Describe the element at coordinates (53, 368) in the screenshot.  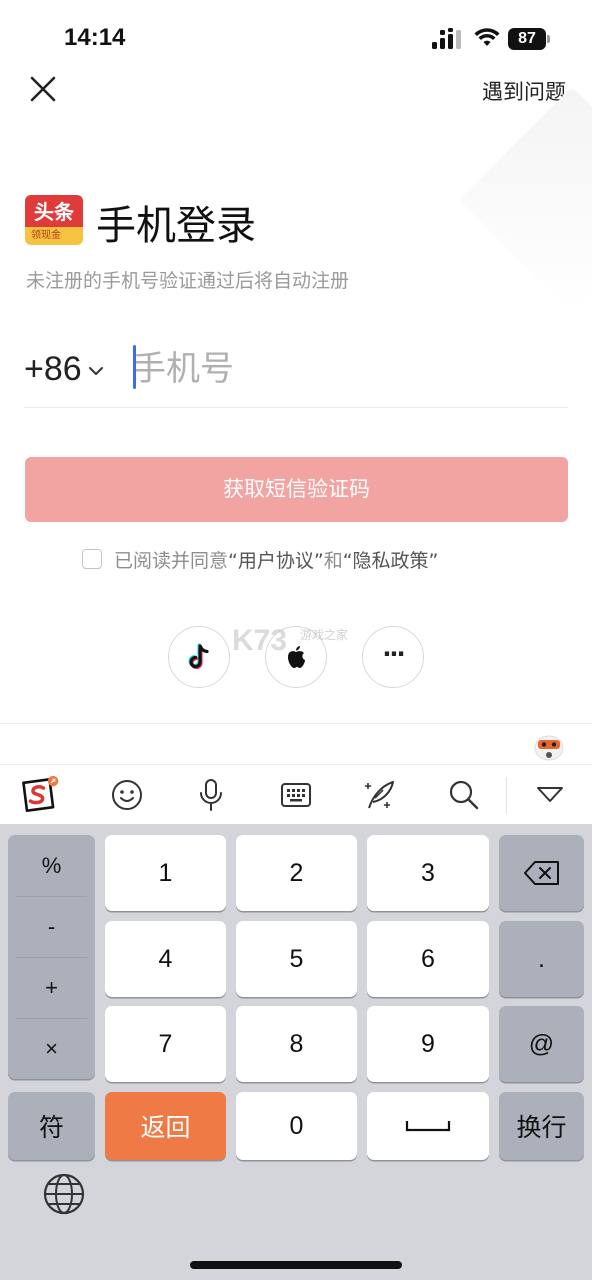
I see `country-code-value: +86` at that location.